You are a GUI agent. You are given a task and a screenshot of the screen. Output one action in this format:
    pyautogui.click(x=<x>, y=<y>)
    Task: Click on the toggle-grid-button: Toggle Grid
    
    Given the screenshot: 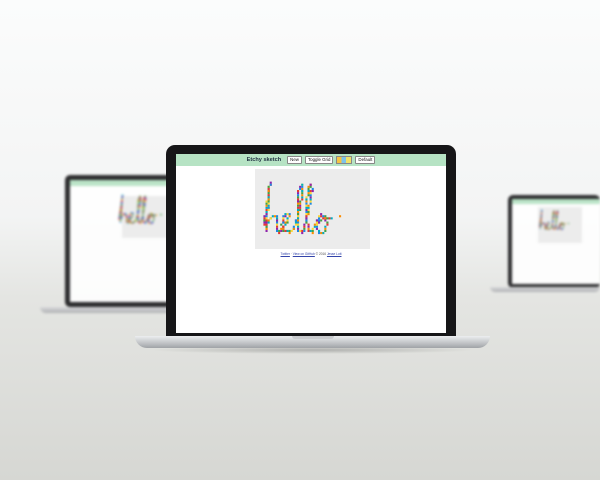 What is the action you would take?
    pyautogui.click(x=319, y=160)
    